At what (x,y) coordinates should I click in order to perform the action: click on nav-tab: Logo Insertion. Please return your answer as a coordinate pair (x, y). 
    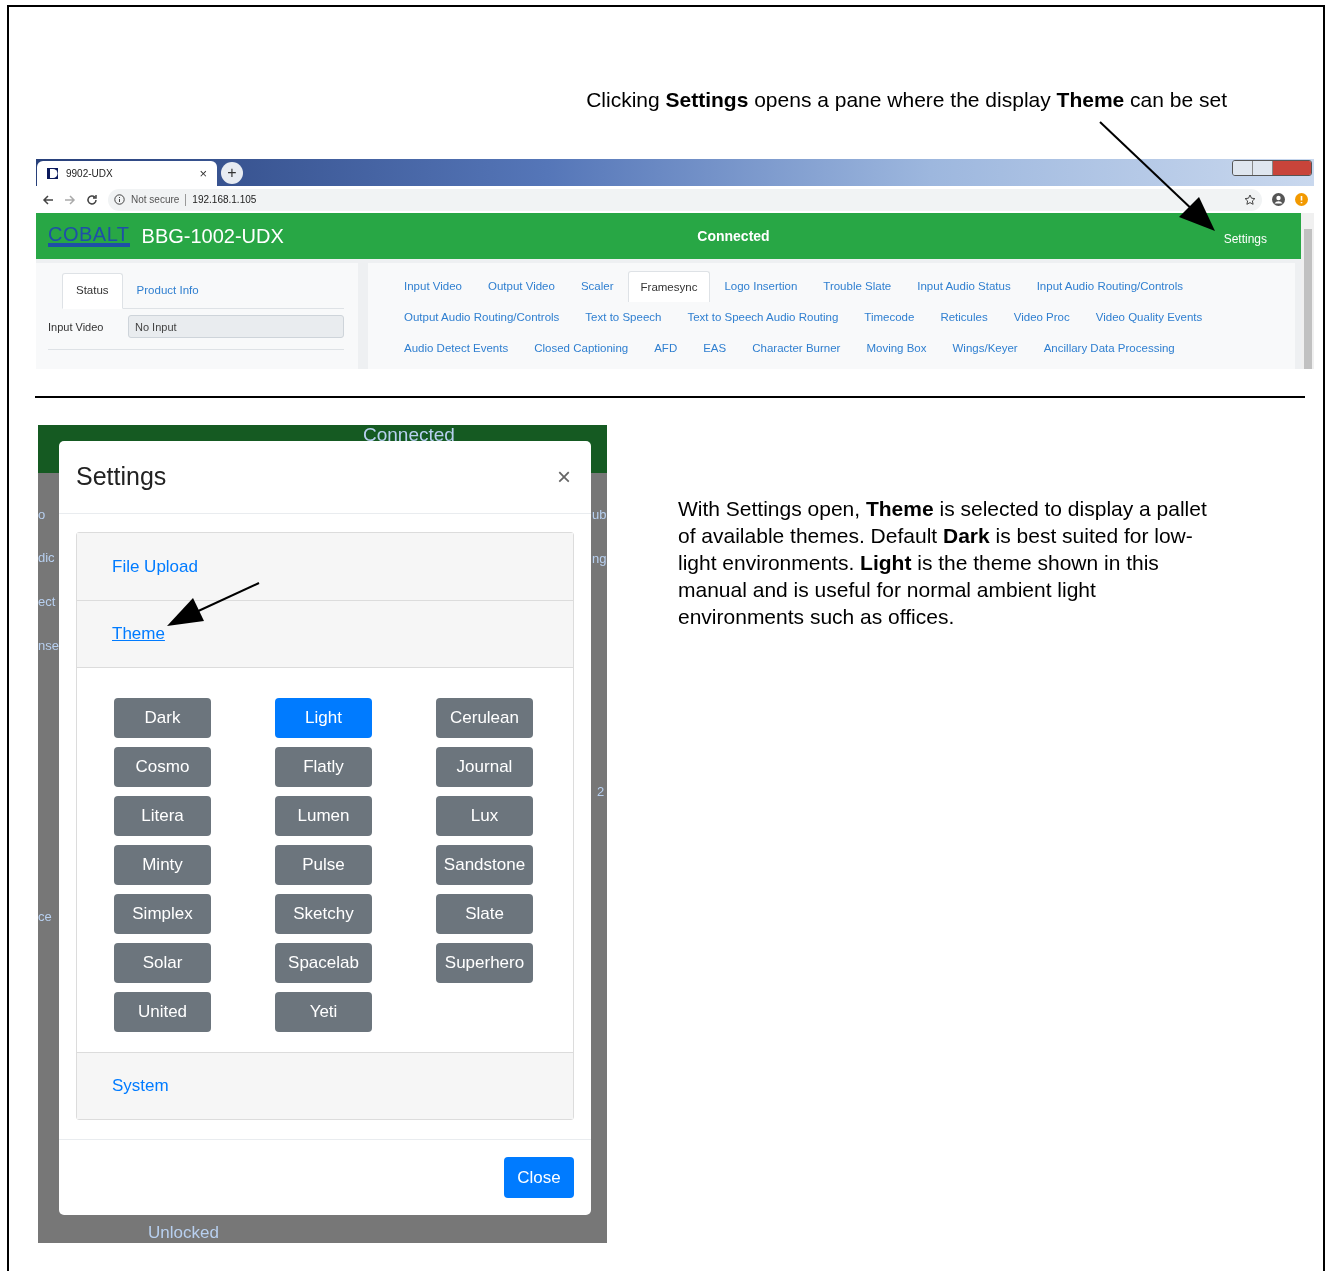
    Looking at the image, I should click on (761, 286).